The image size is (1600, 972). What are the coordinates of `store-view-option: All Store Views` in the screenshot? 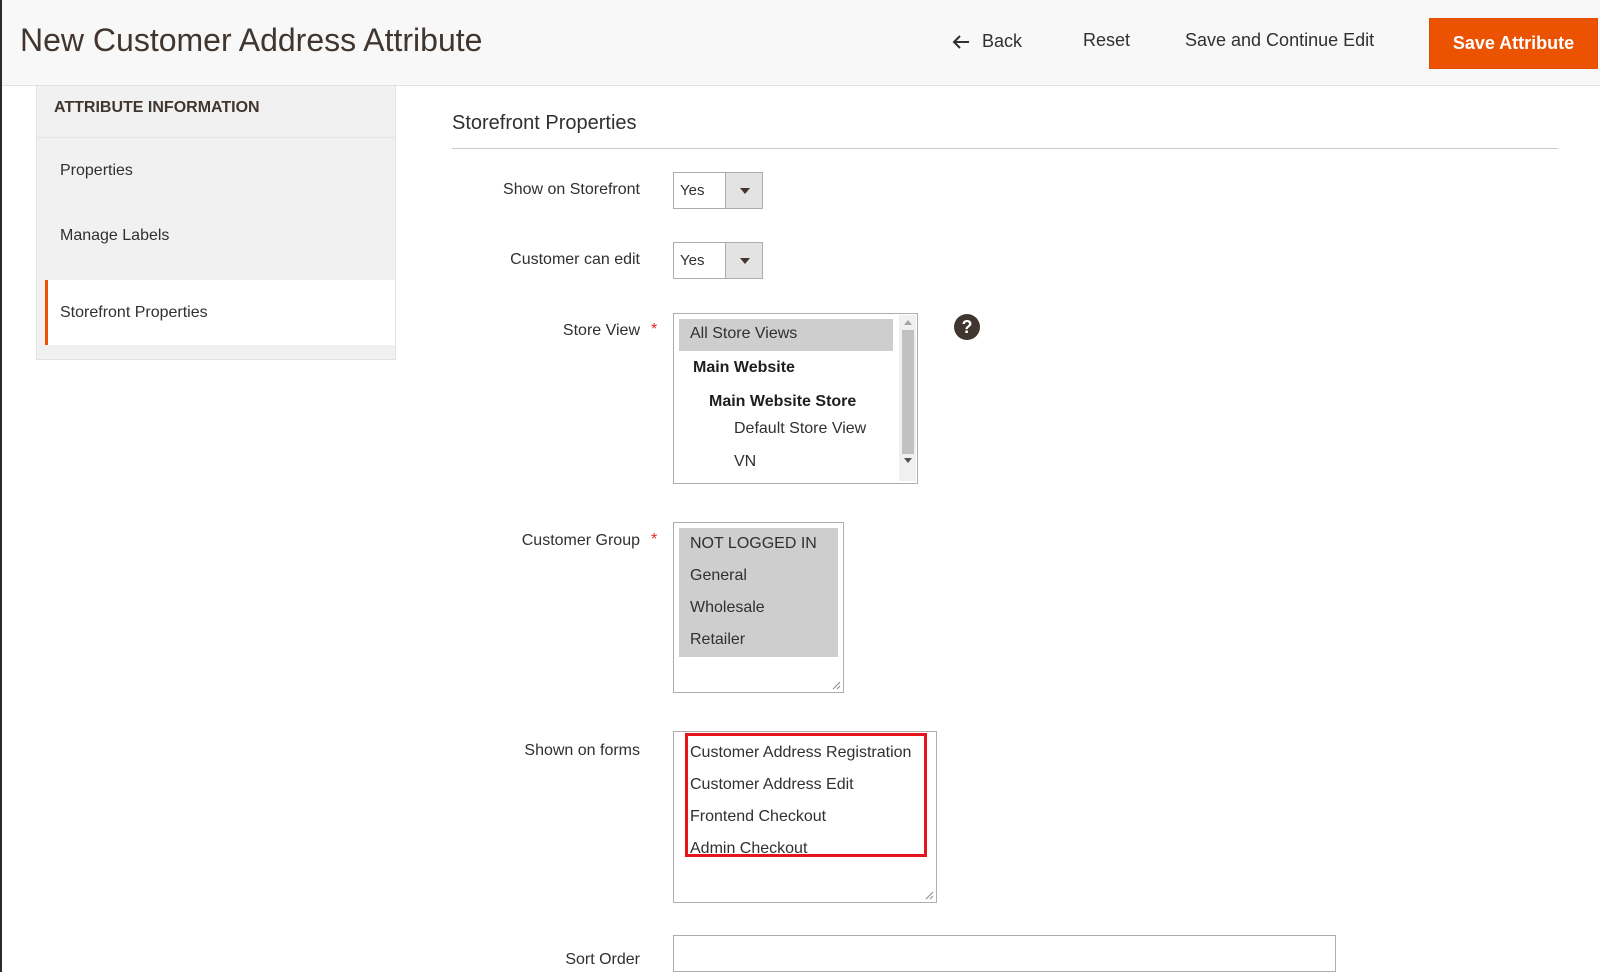 It's located at (743, 334).